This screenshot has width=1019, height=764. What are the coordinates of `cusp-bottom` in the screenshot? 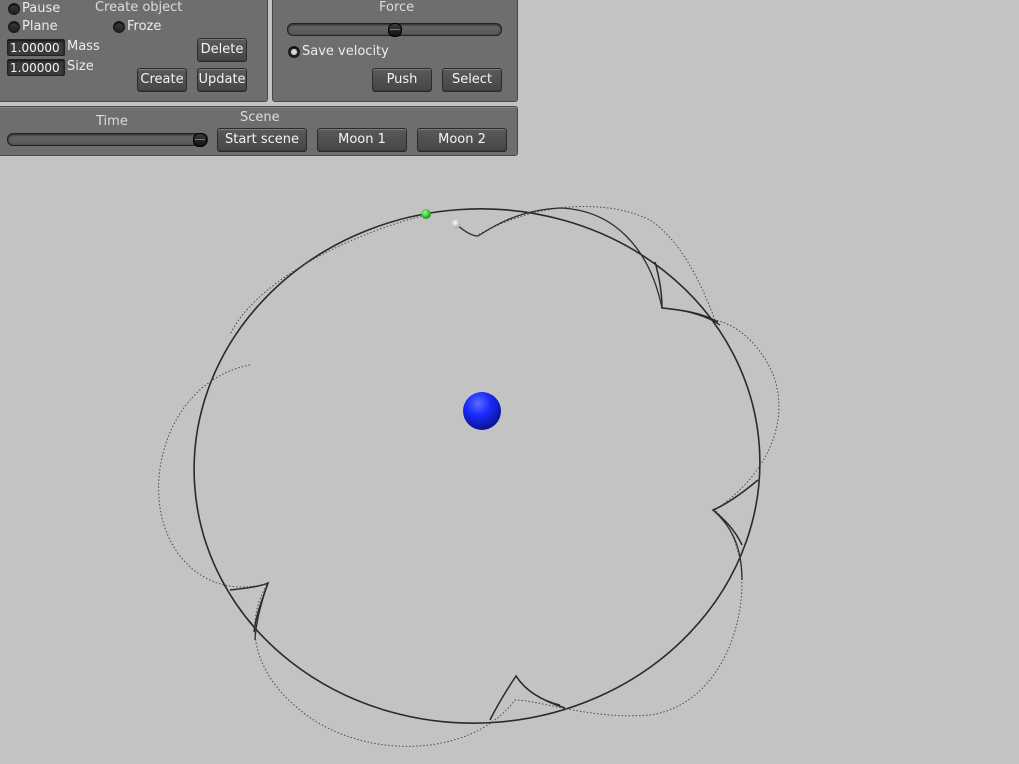 It's located at (527, 697).